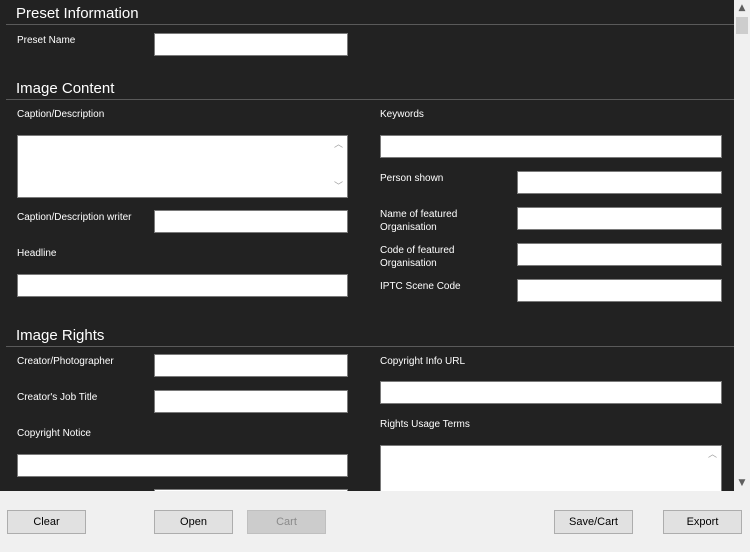 The height and width of the screenshot is (552, 750). I want to click on button-bar: Clear Open Cart Save/Cart Export, so click(375, 521).